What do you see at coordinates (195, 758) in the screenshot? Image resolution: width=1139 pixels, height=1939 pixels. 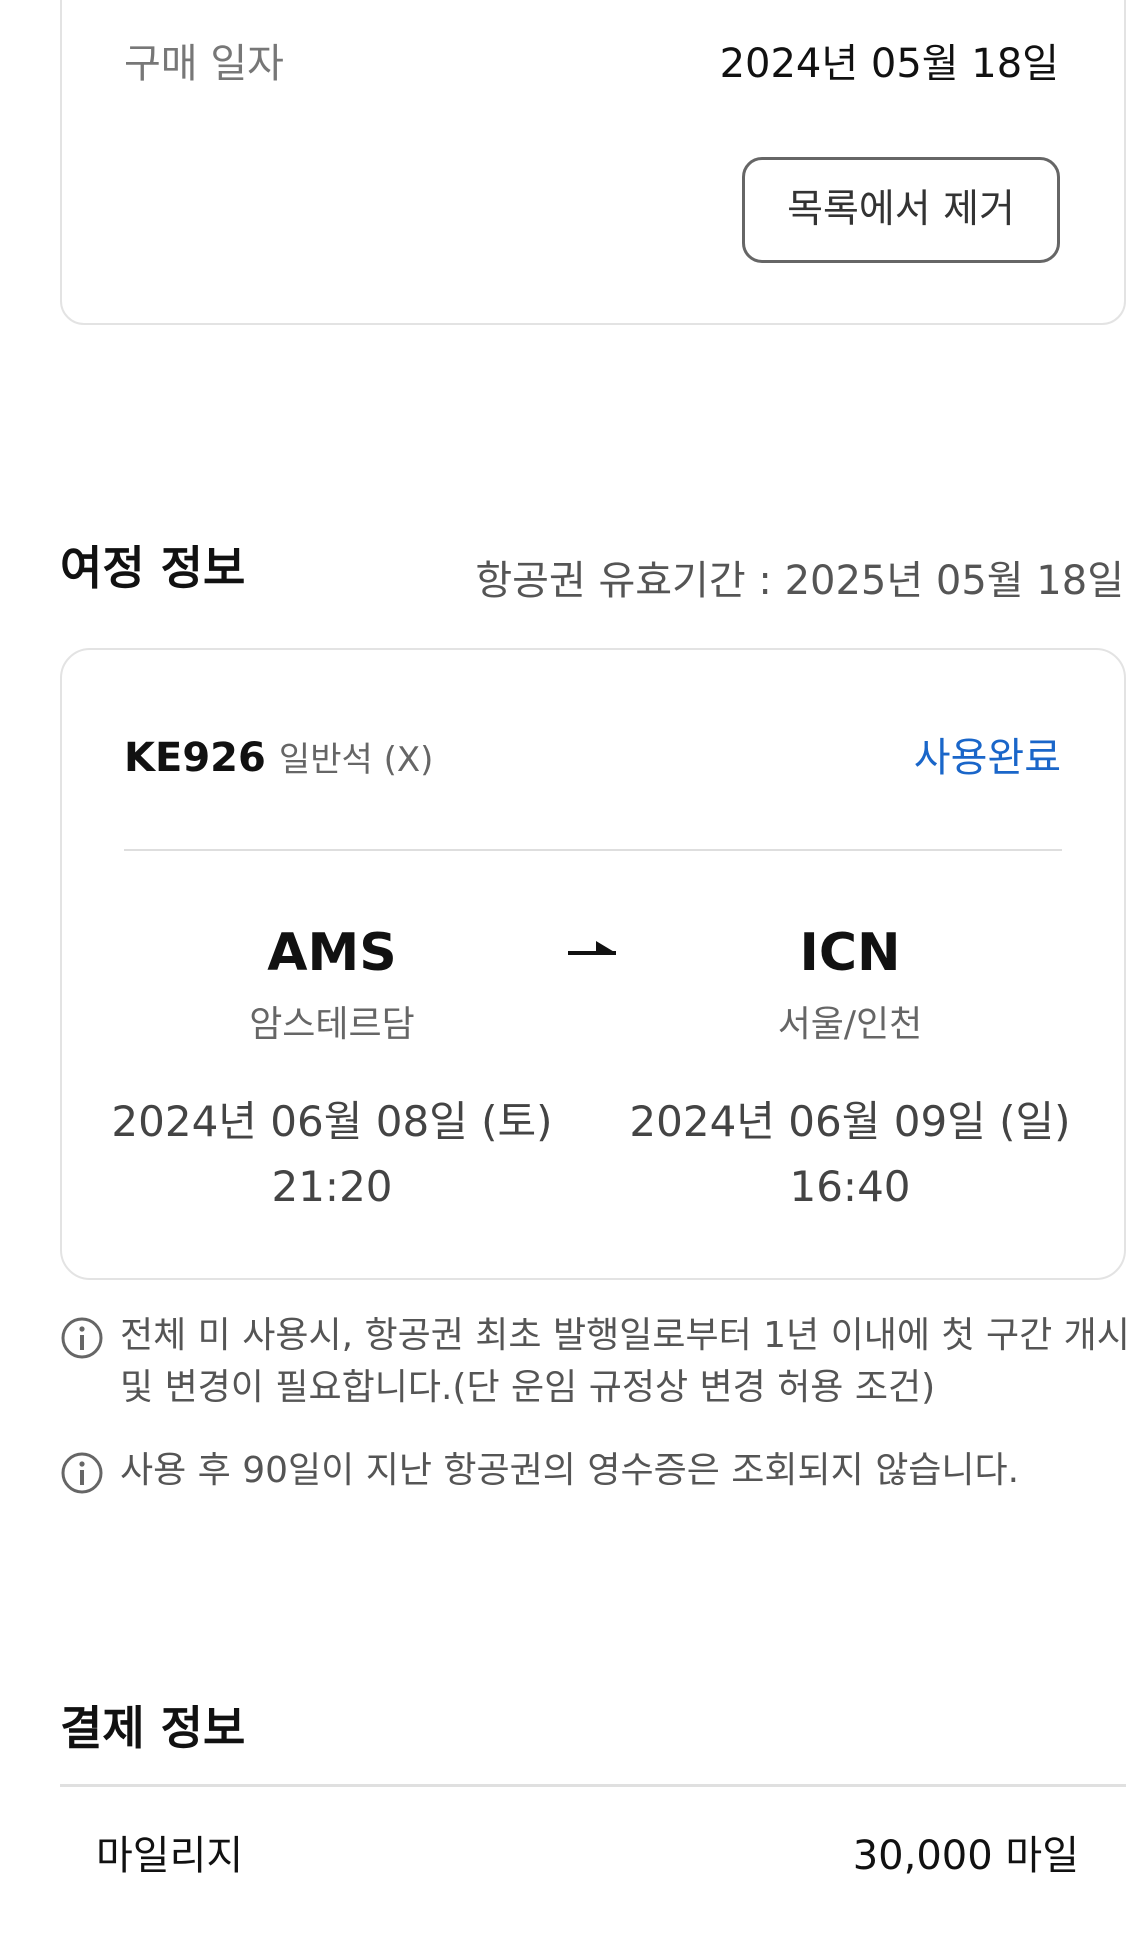 I see `flight-number: KE926` at bounding box center [195, 758].